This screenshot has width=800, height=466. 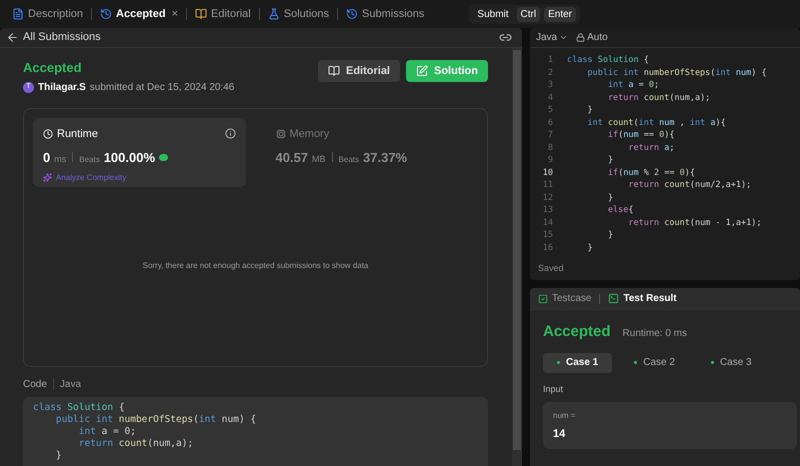 What do you see at coordinates (359, 71) in the screenshot?
I see `editorial-button: Editorial` at bounding box center [359, 71].